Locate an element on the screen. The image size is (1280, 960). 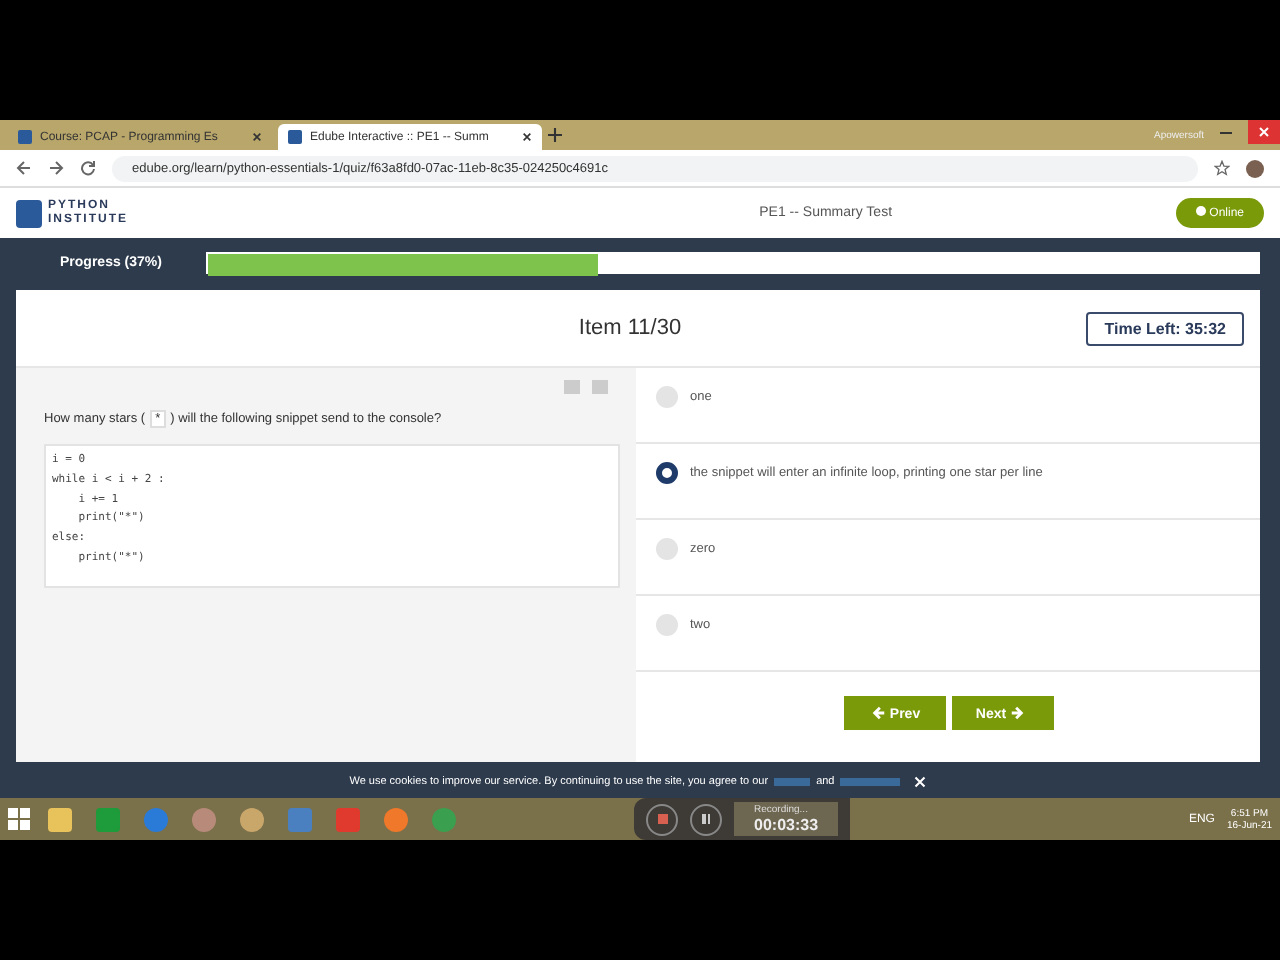
recording-time: 00:03:33 is located at coordinates (786, 825).